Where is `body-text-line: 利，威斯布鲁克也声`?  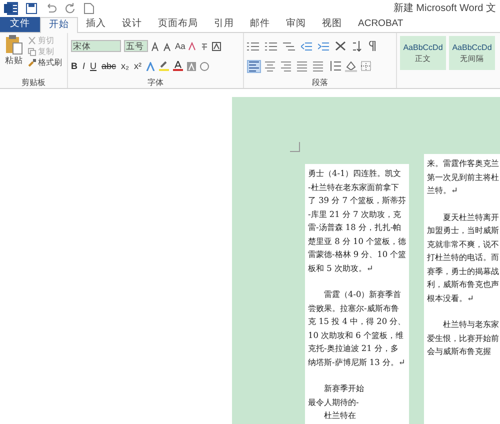 body-text-line: 利，威斯布鲁克也声 is located at coordinates (462, 284).